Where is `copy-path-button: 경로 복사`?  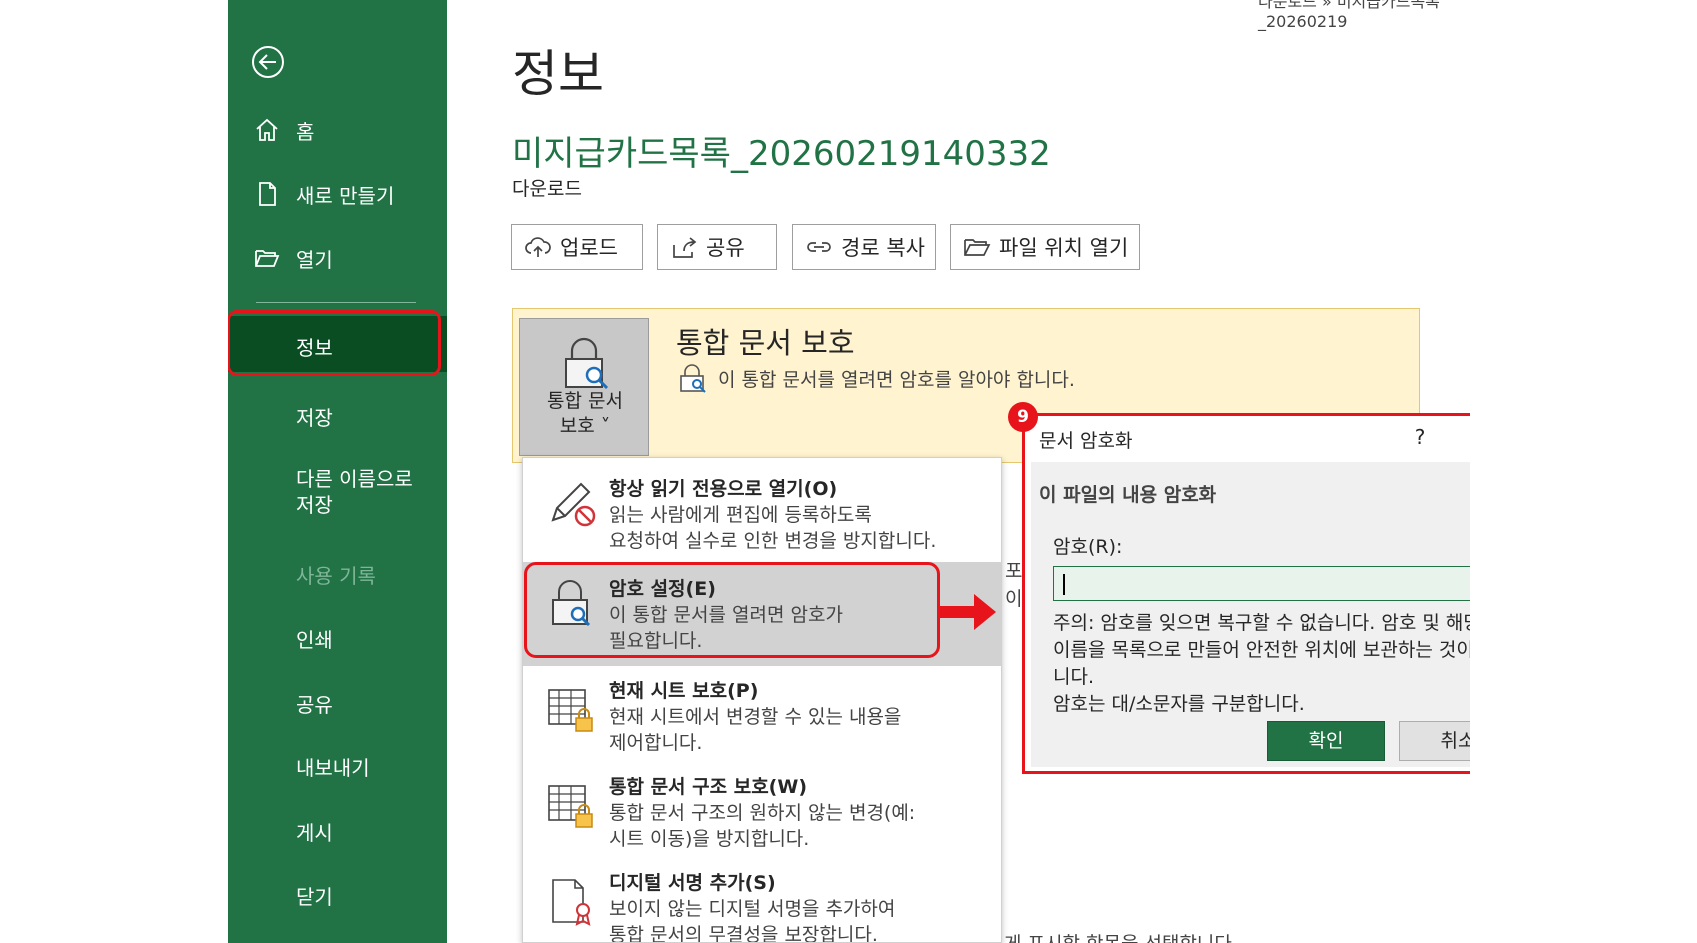 copy-path-button: 경로 복사 is located at coordinates (864, 247).